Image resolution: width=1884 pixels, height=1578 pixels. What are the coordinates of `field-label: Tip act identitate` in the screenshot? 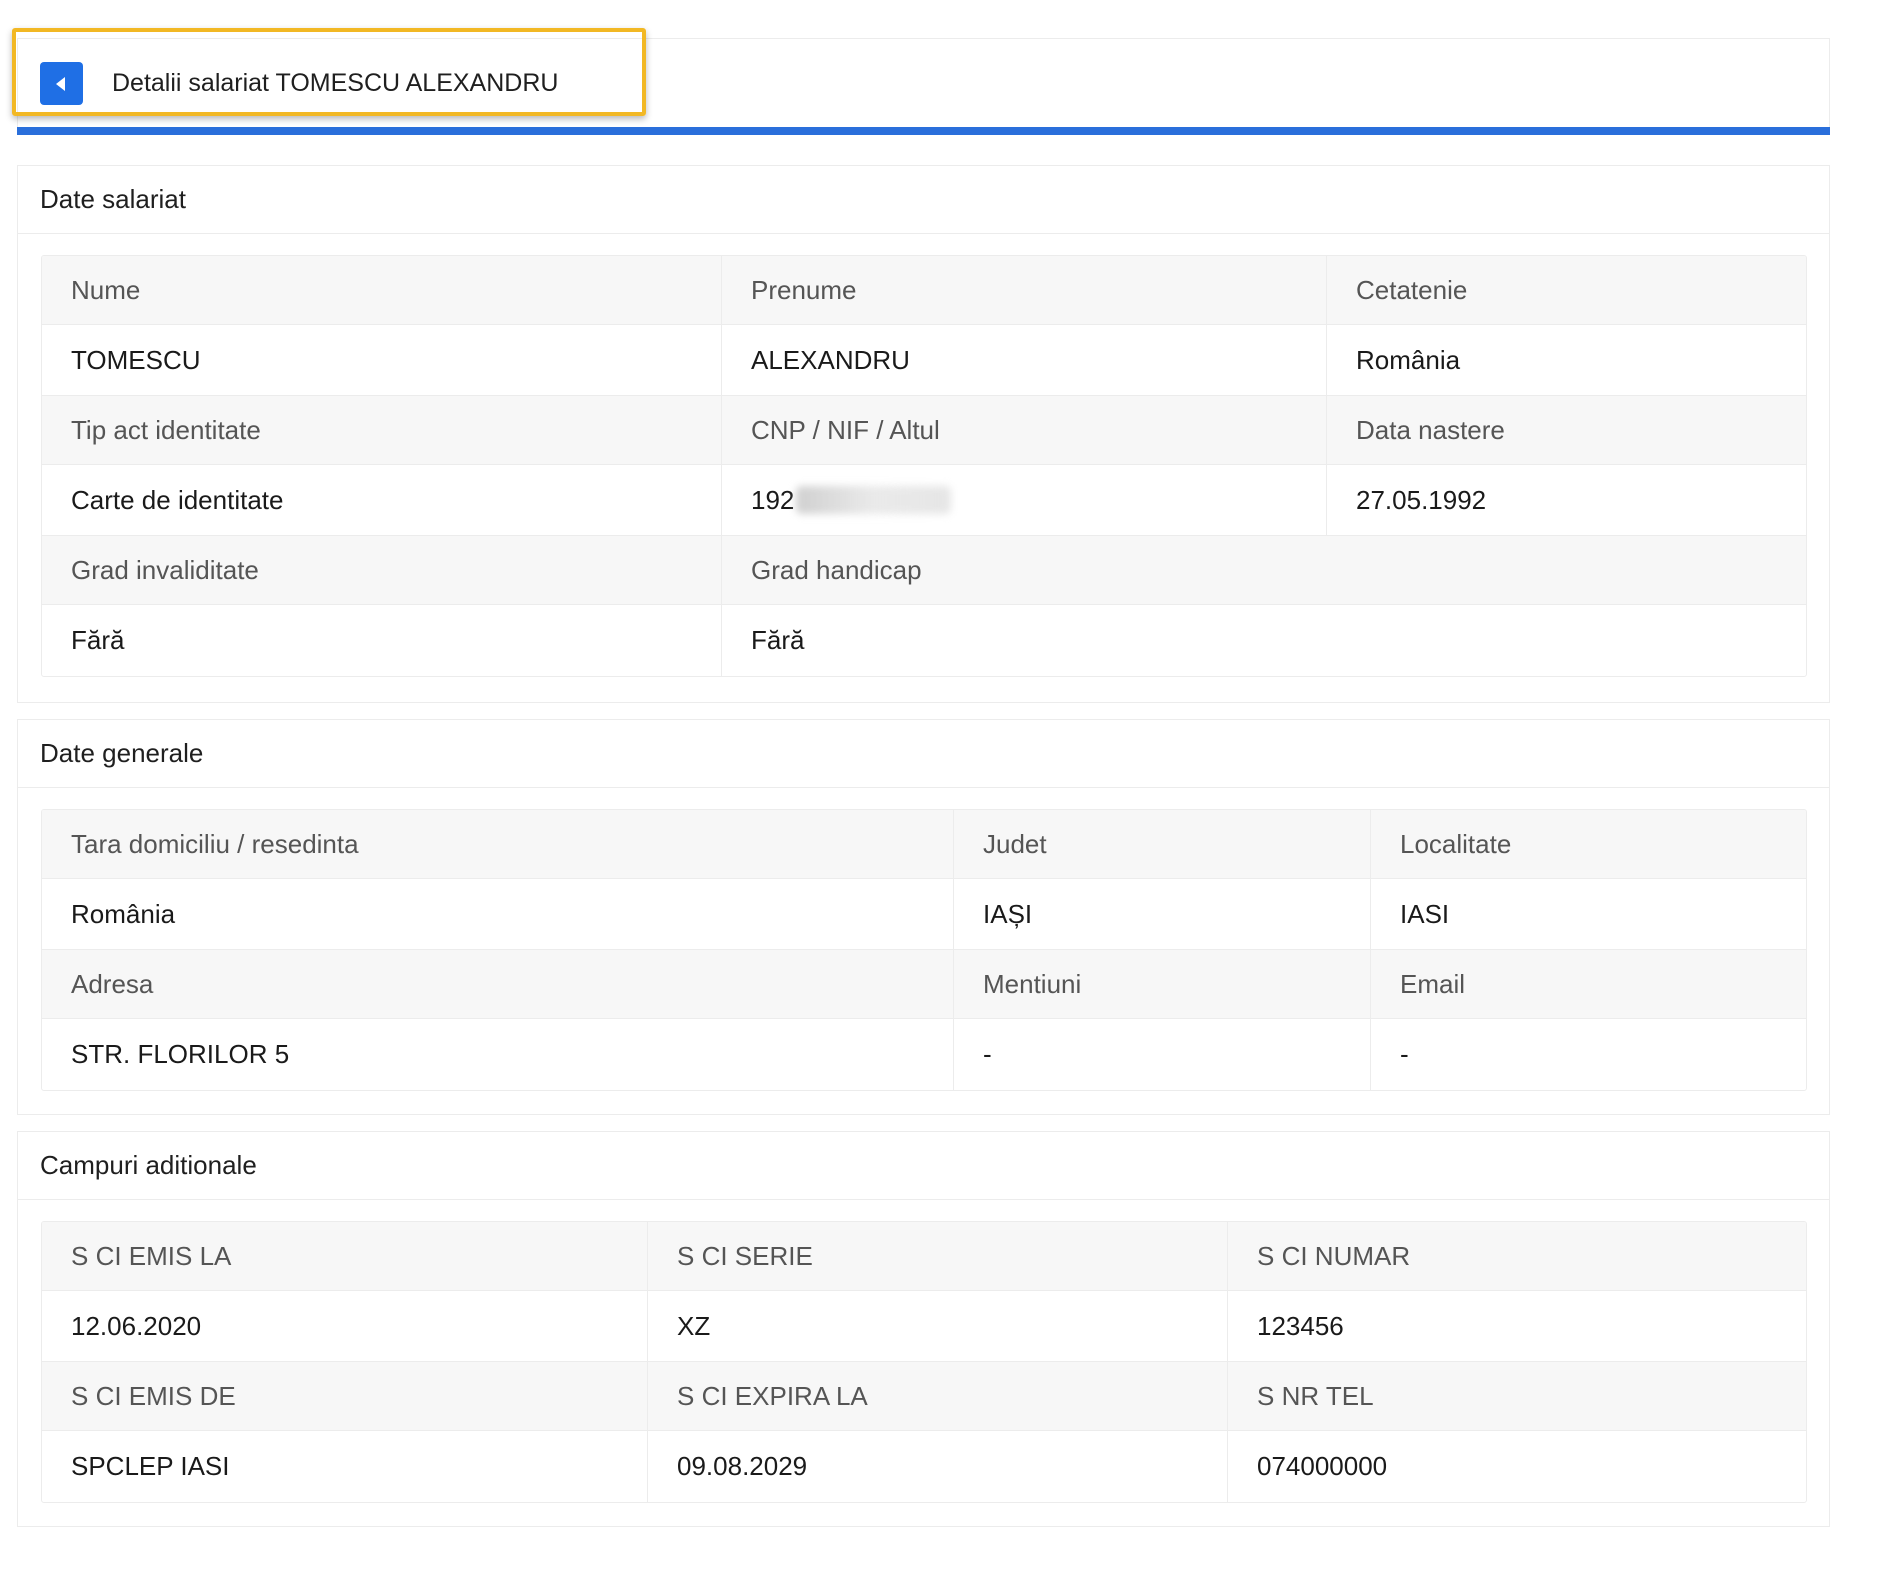 It's located at (382, 430).